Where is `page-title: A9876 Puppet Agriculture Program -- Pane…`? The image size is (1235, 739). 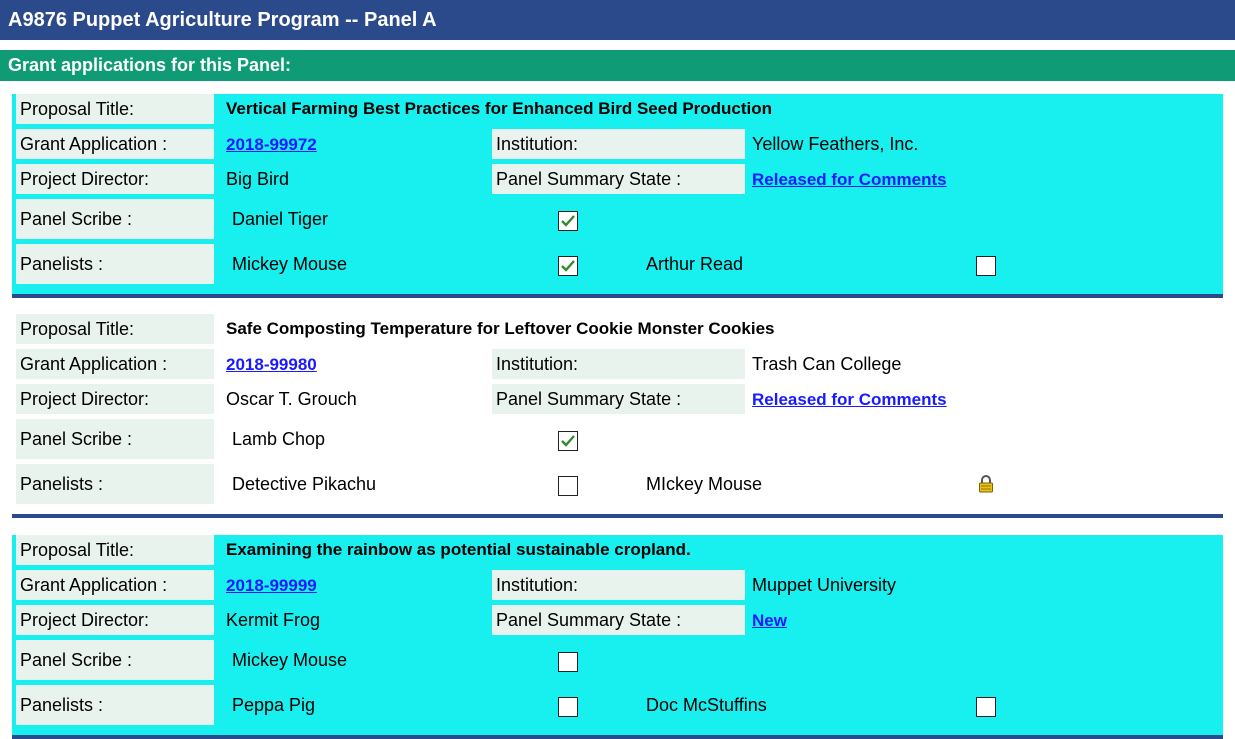
page-title: A9876 Puppet Agriculture Program -- Pane… is located at coordinates (617, 20).